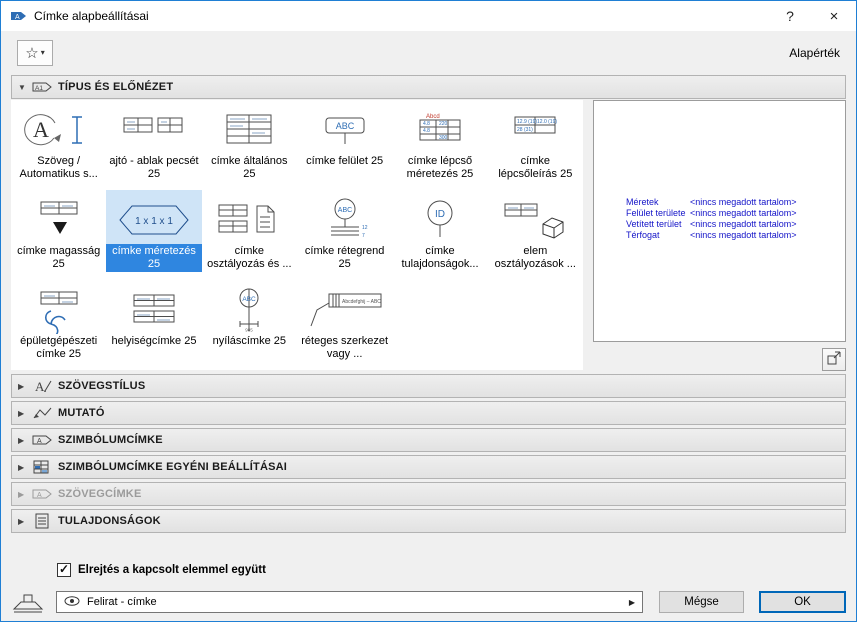  What do you see at coordinates (109, 521) in the screenshot?
I see `section-label: TULAJDONSÁGOK` at bounding box center [109, 521].